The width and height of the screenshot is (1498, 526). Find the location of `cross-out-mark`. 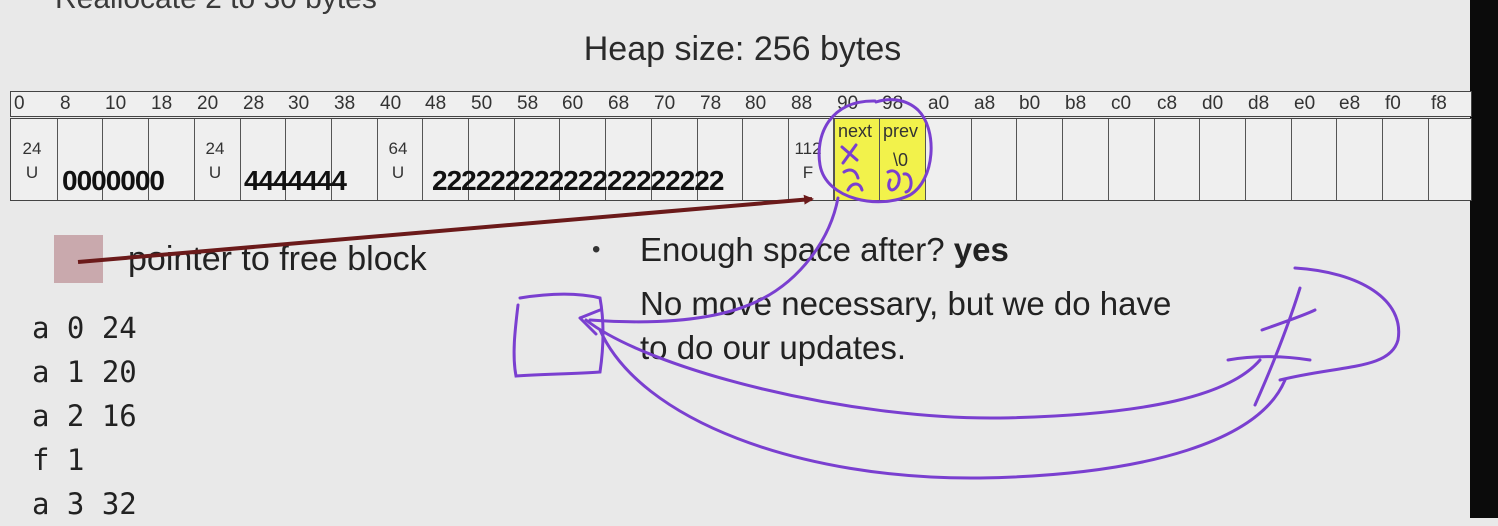

cross-out-mark is located at coordinates (849, 154).